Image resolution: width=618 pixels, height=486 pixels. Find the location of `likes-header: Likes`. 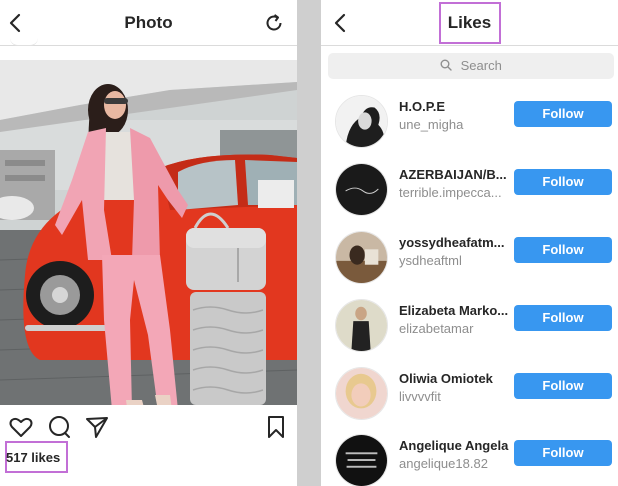

likes-header: Likes is located at coordinates (469, 23).